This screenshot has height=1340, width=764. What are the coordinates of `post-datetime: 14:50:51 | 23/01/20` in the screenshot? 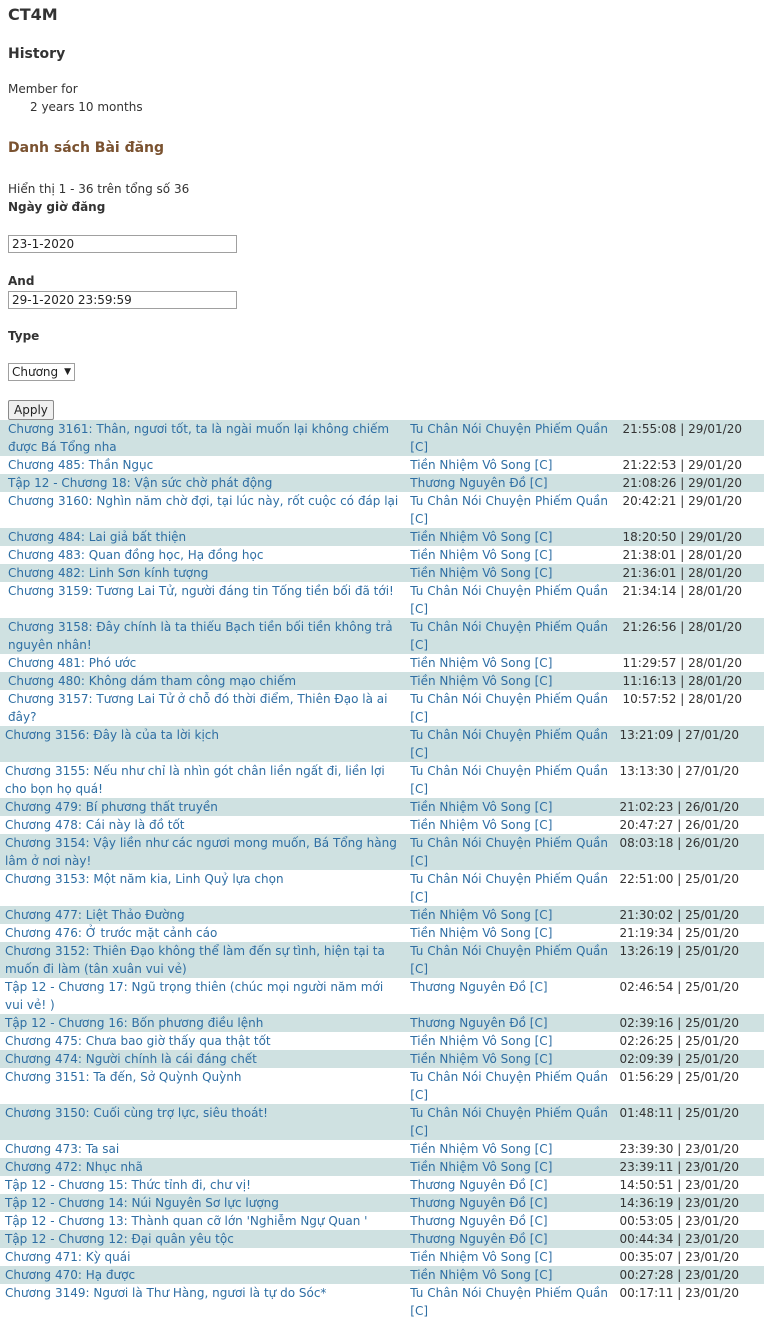 It's located at (679, 1185).